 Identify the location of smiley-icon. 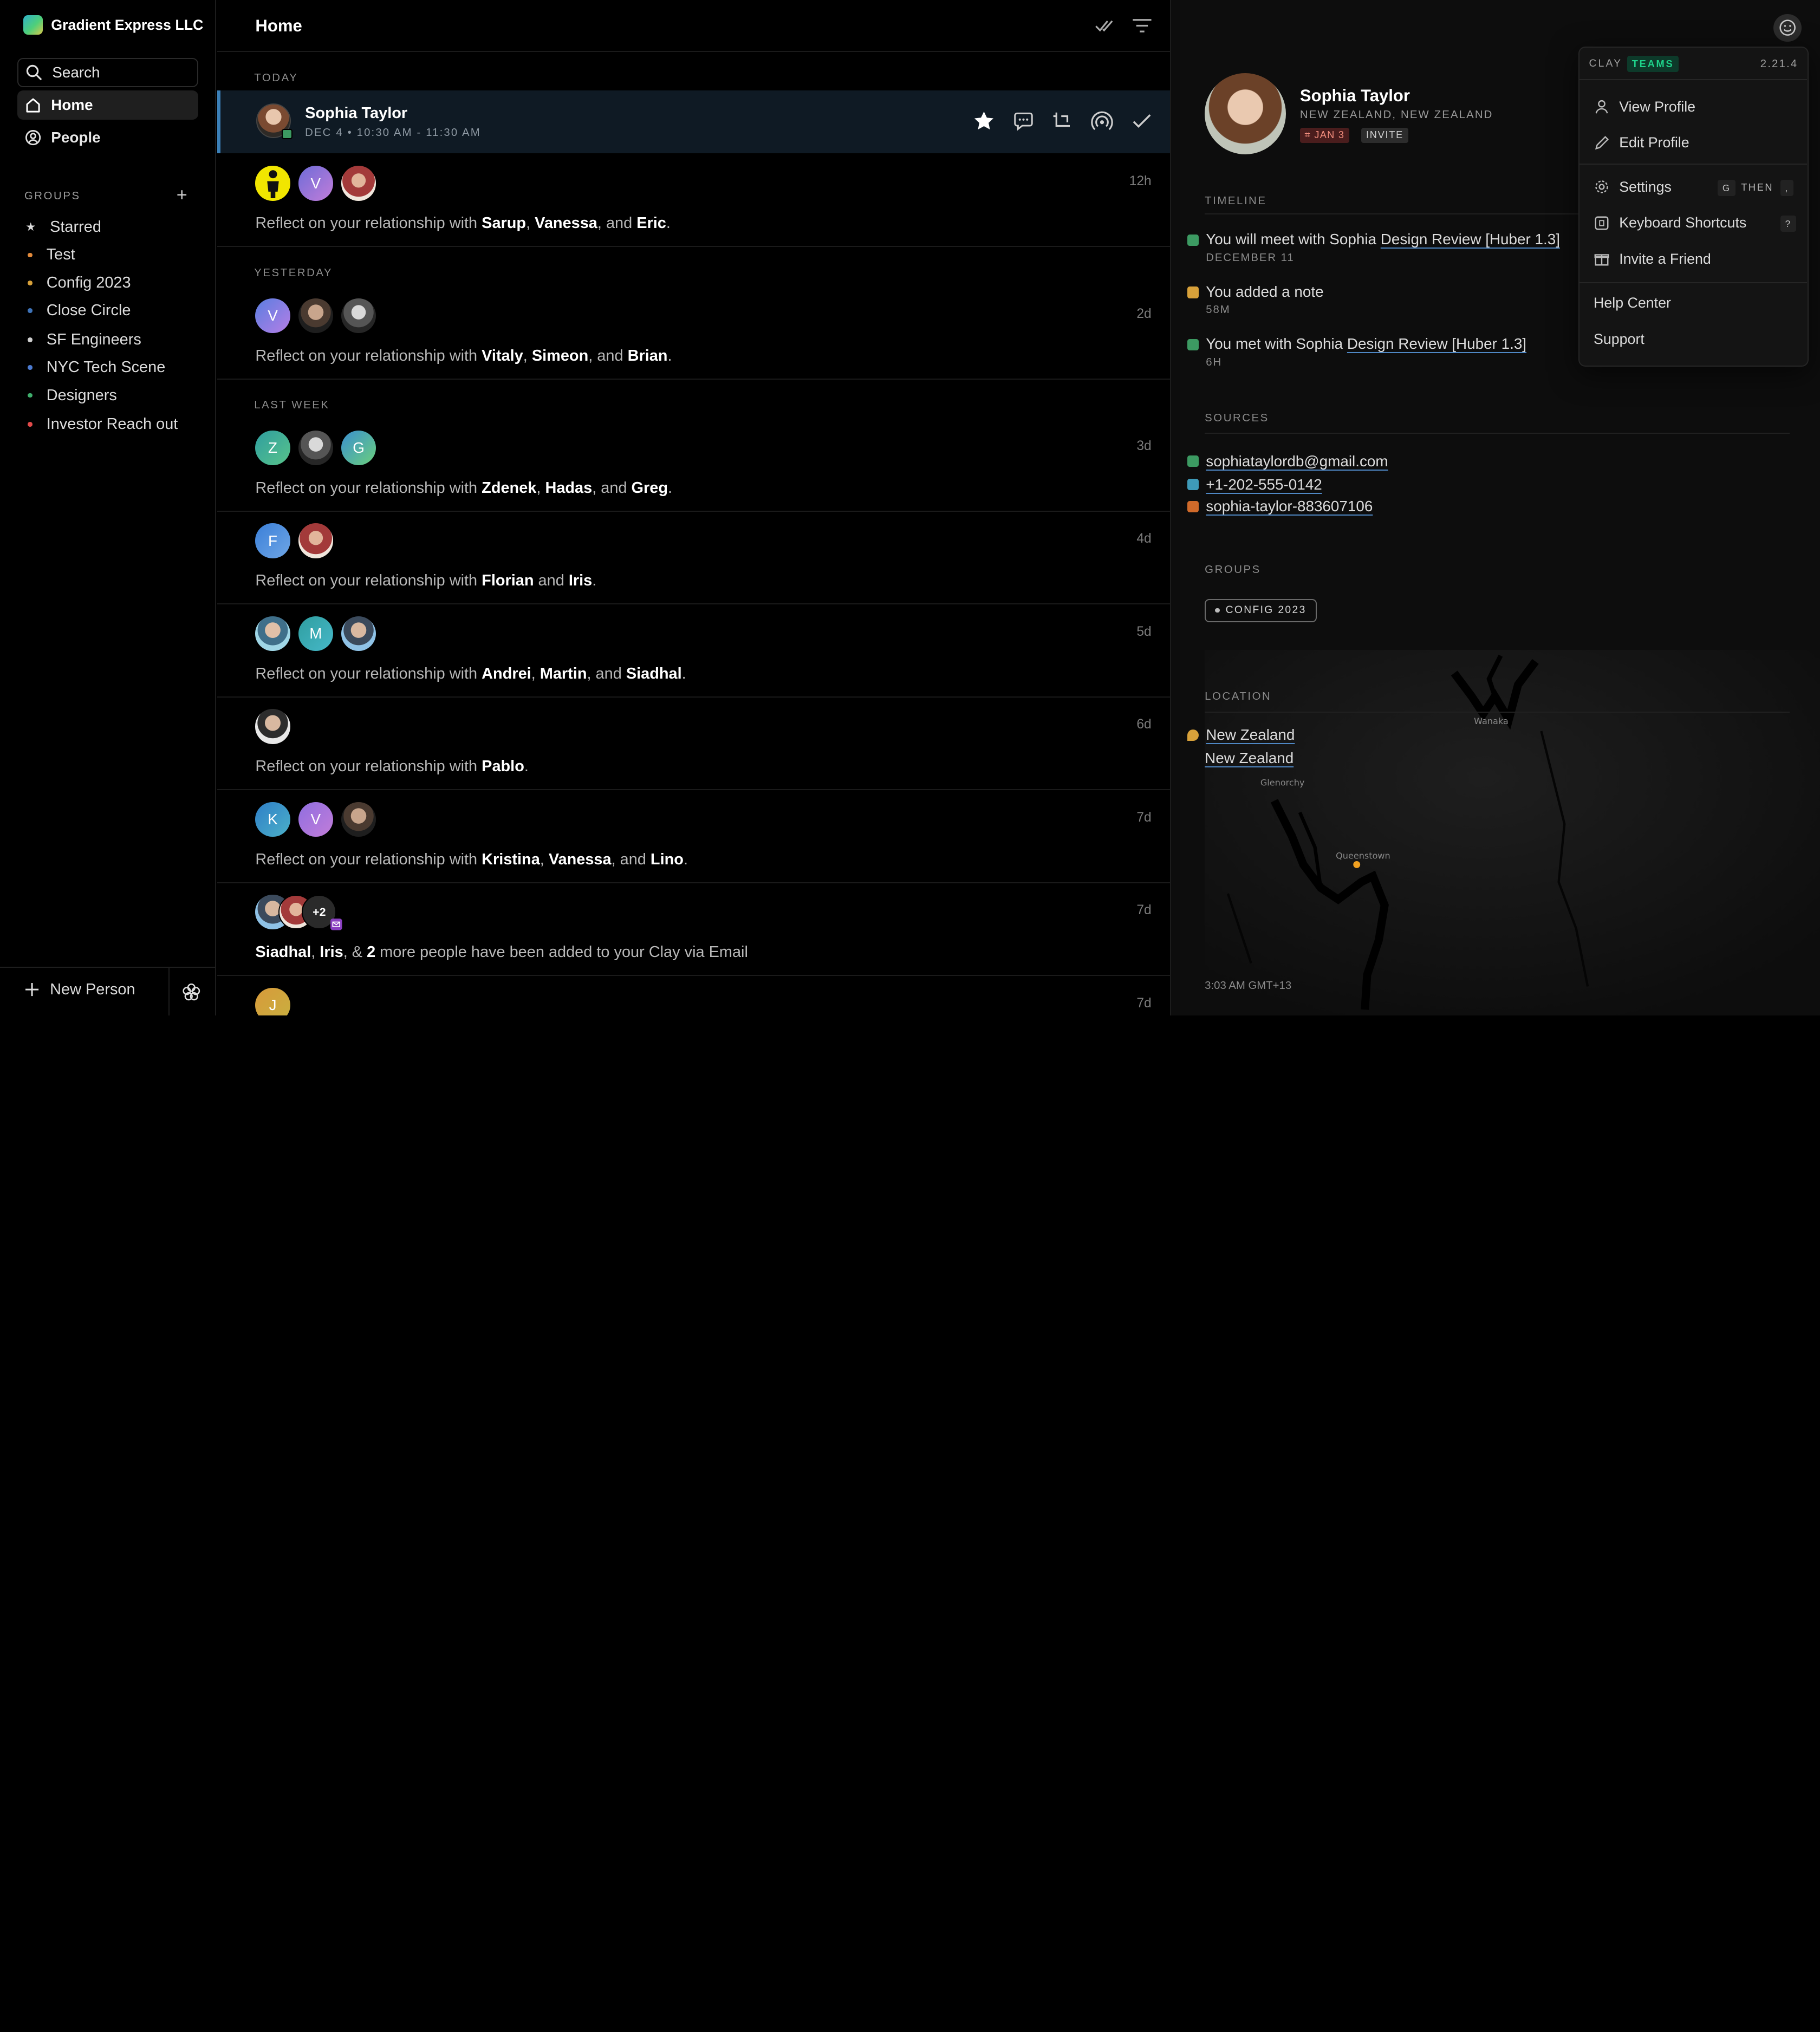
(1787, 27).